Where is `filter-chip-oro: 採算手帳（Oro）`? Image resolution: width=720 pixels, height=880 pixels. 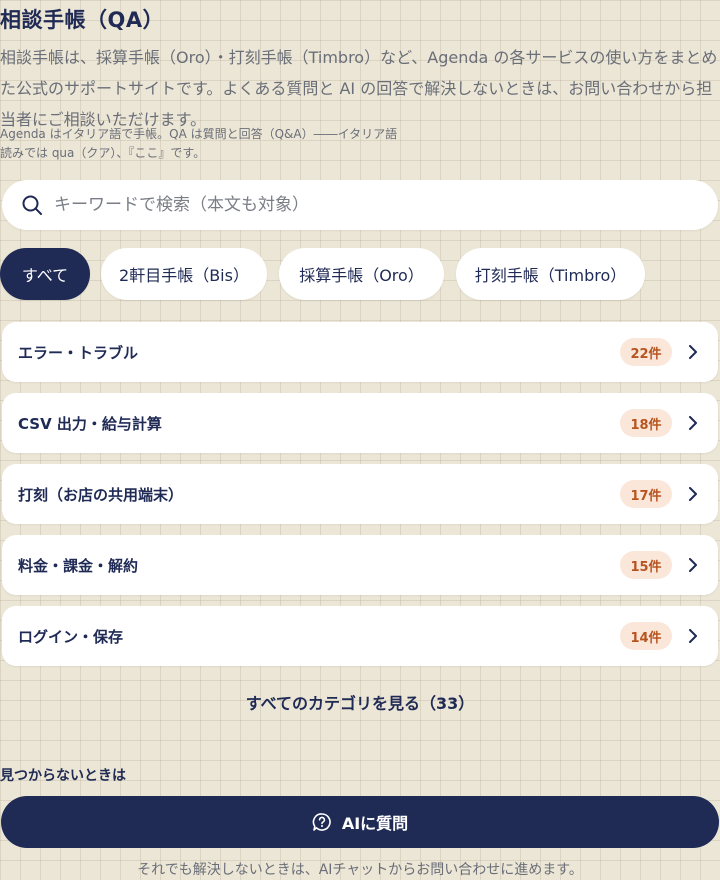
filter-chip-oro: 採算手帳（Oro） is located at coordinates (361, 274).